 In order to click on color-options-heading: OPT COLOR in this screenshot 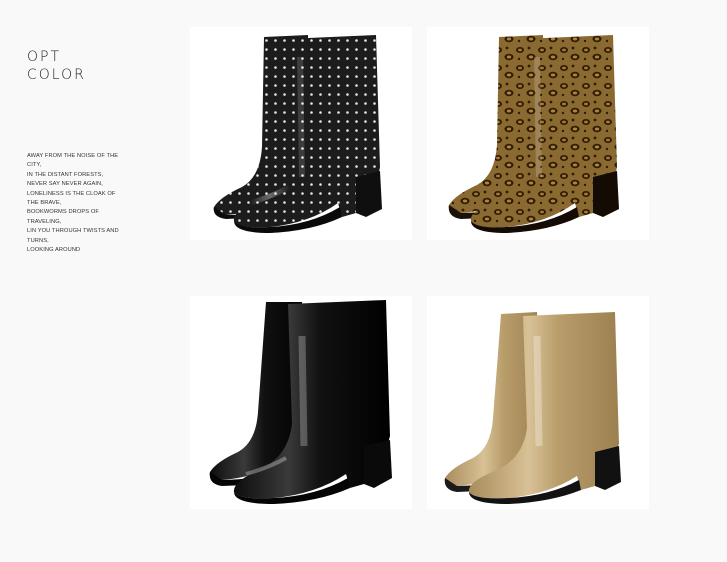, I will do `click(56, 66)`.